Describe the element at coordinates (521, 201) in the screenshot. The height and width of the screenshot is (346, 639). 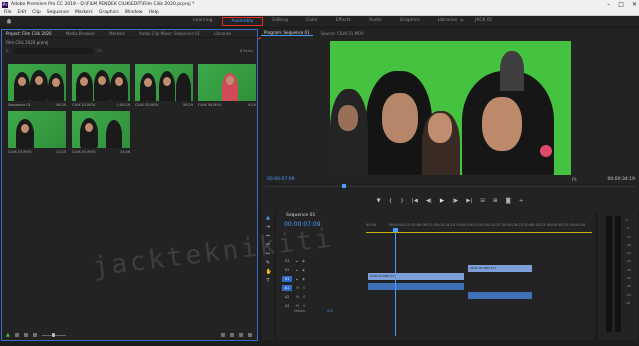
I see `button-editor-icon: +` at that location.